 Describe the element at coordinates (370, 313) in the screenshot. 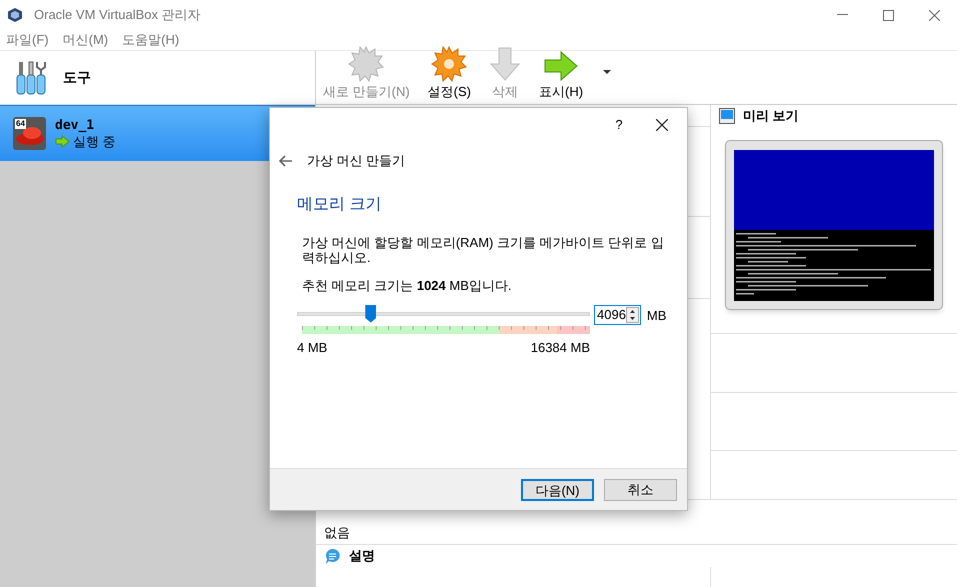

I see `slider-thumb` at that location.